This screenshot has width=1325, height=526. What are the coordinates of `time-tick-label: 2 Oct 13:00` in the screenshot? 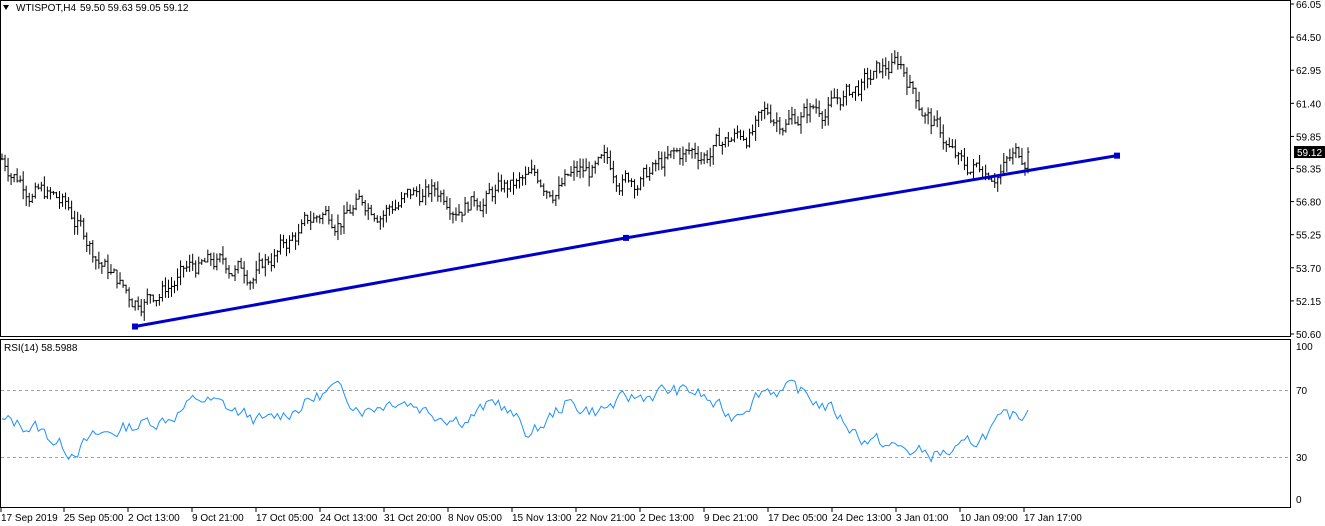 It's located at (154, 518).